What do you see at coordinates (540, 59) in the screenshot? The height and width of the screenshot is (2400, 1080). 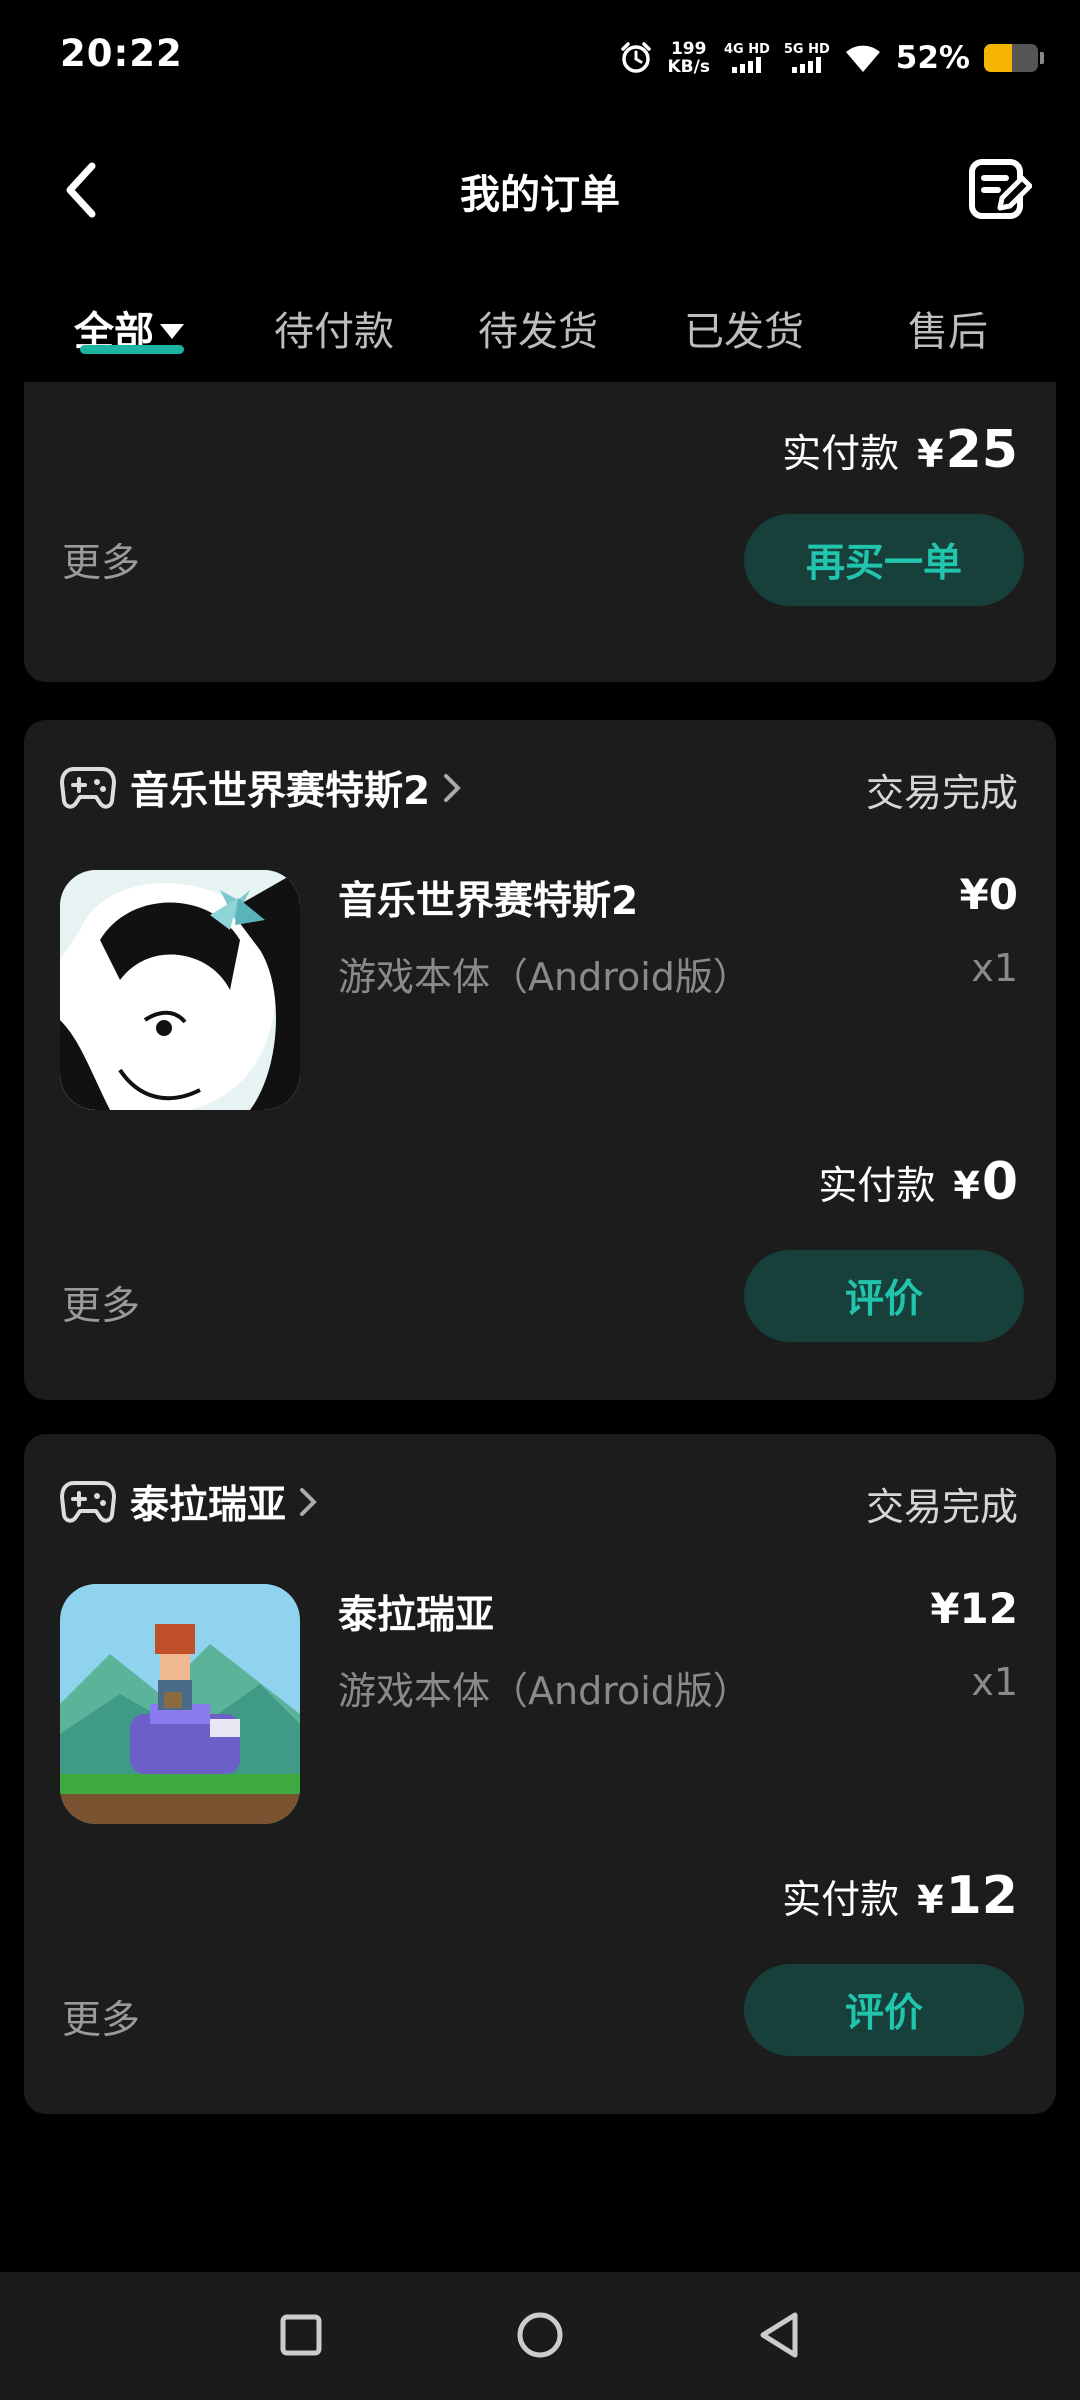 I see `status-bar: 20:22 199 KB/s 4G HD 5G HD 52%` at bounding box center [540, 59].